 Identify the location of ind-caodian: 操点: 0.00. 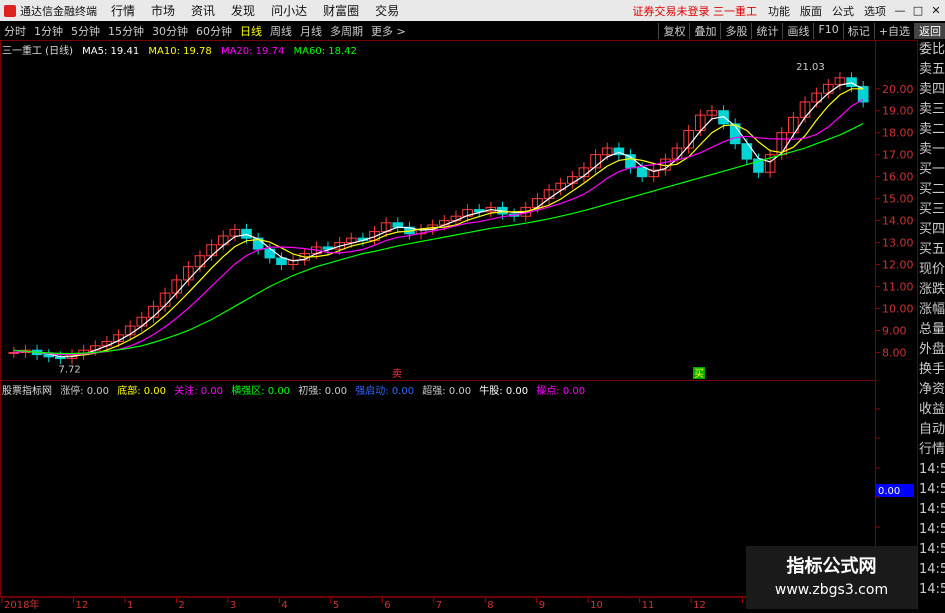
(561, 391).